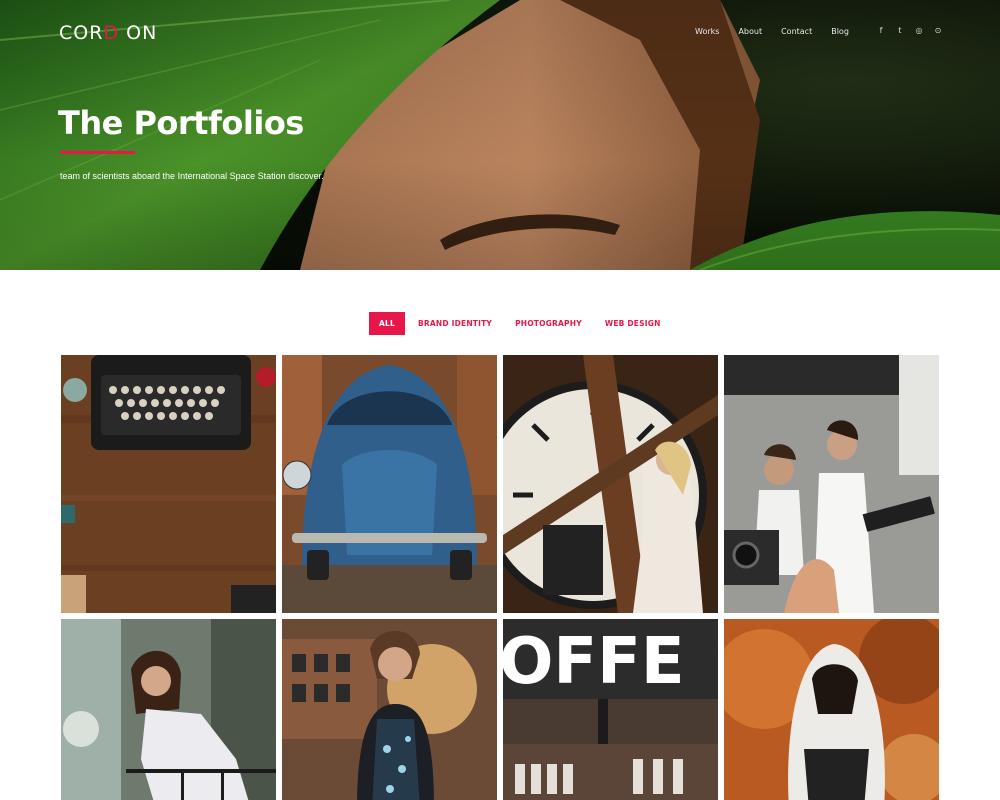 The height and width of the screenshot is (800, 1000). I want to click on clock-tower-photo, so click(610, 484).